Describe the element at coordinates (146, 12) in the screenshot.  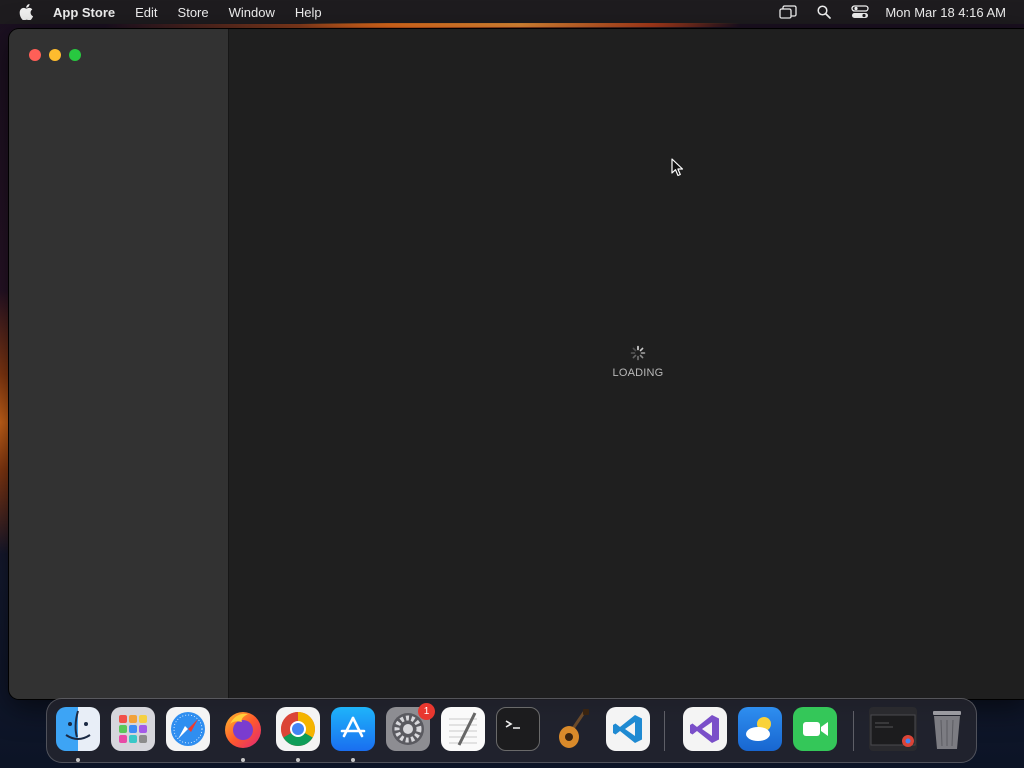
I see `menu-edit: Edit` at that location.